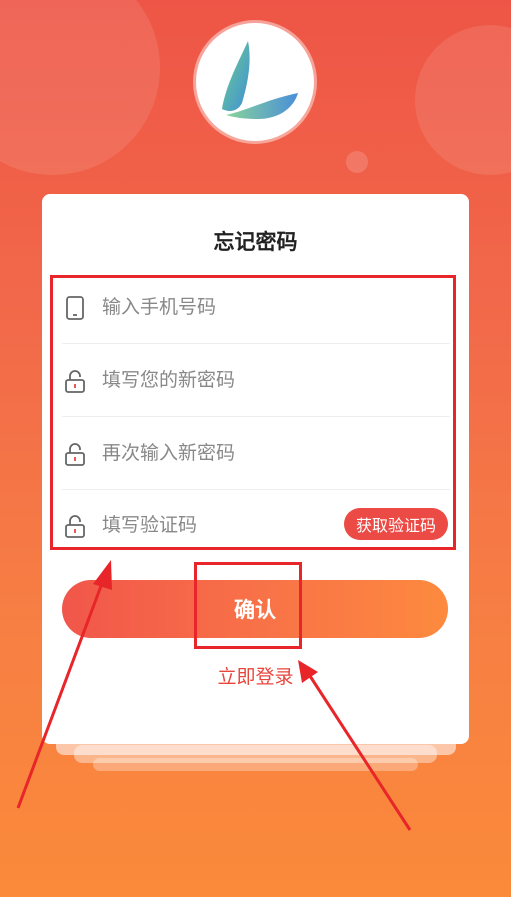 This screenshot has width=511, height=897. I want to click on app-logo, so click(255, 82).